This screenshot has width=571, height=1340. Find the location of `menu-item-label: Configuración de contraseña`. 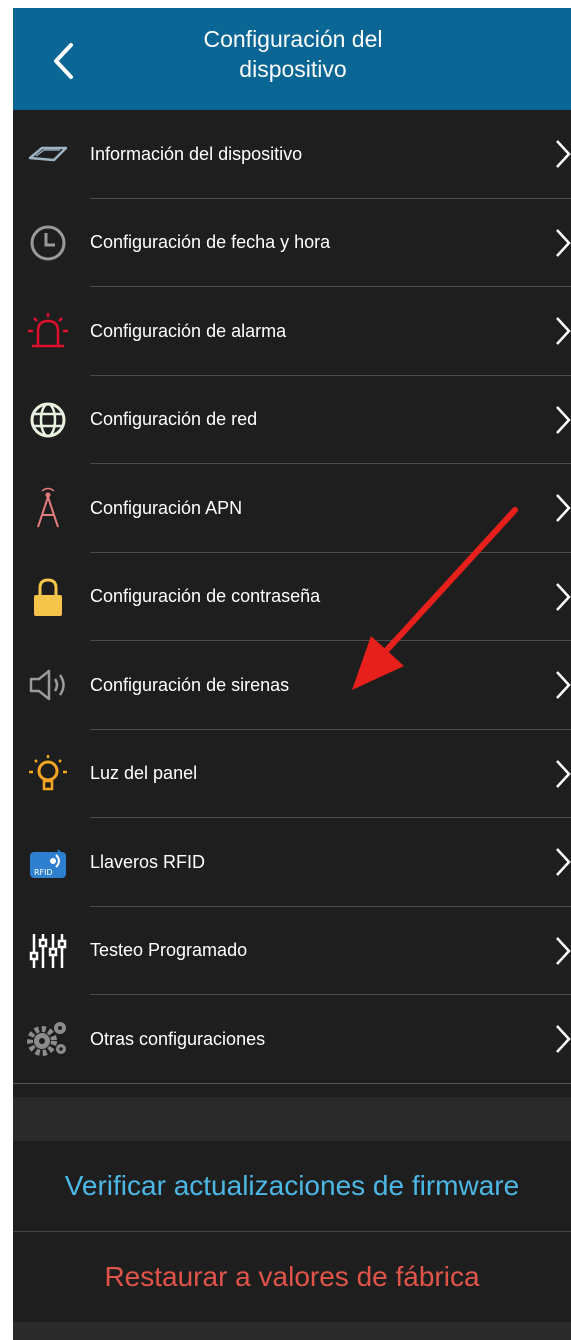

menu-item-label: Configuración de contraseña is located at coordinates (205, 596).